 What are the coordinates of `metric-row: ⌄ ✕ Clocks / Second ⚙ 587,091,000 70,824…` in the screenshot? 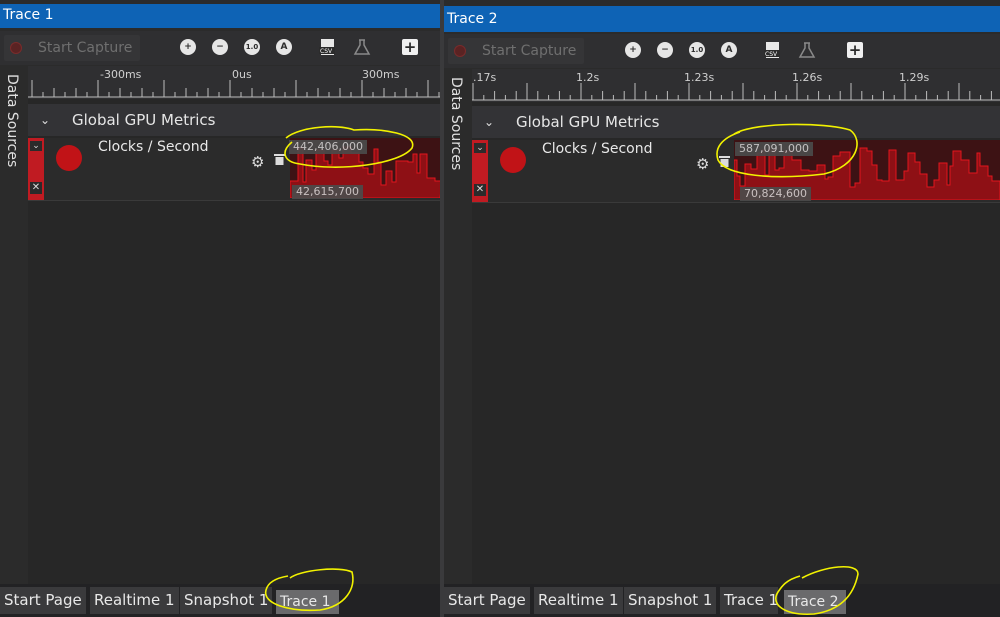 It's located at (736, 171).